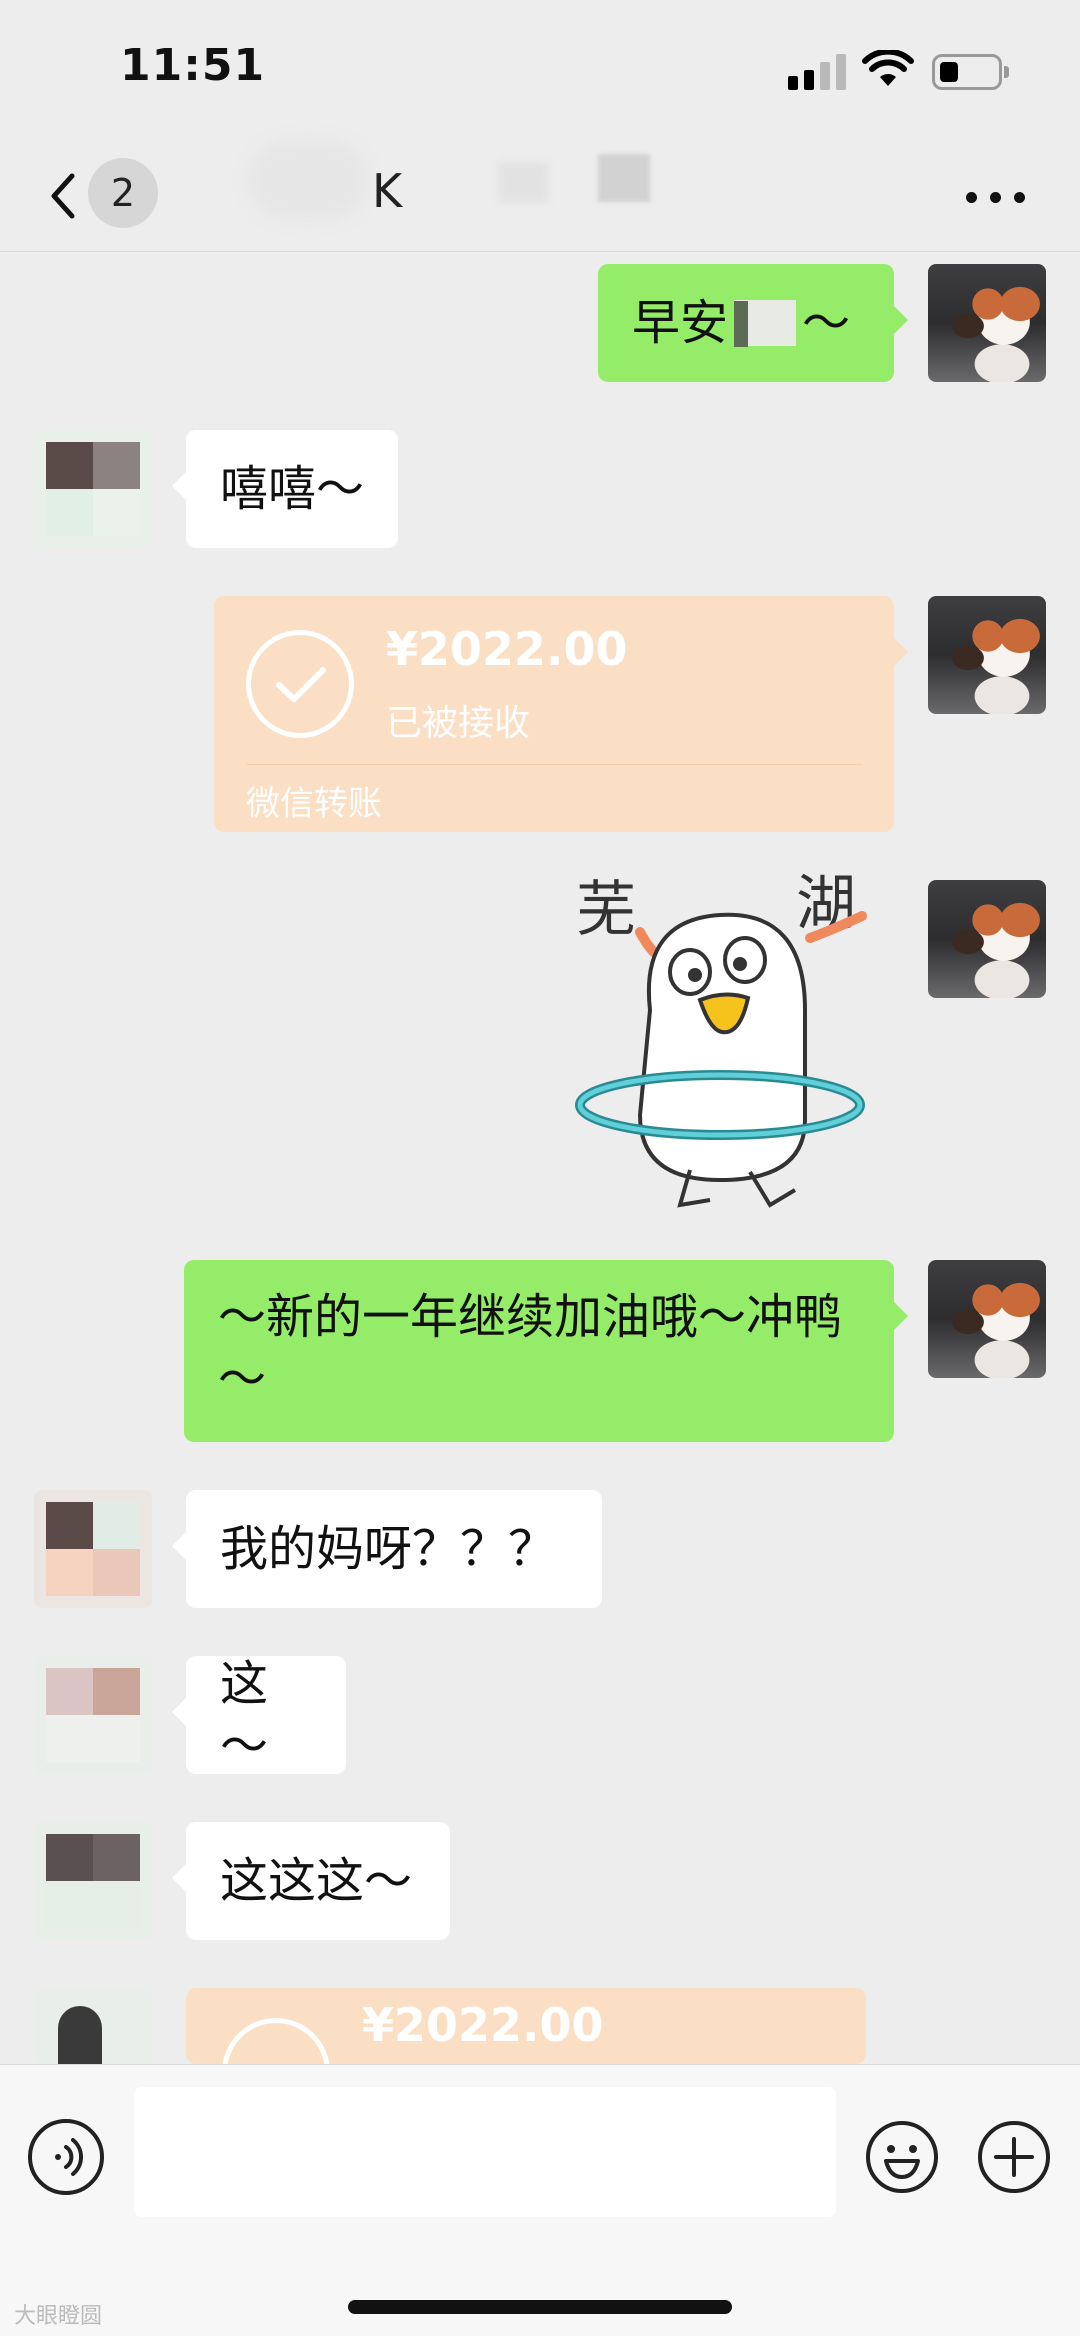  Describe the element at coordinates (64, 196) in the screenshot. I see `chevron-left-icon` at that location.